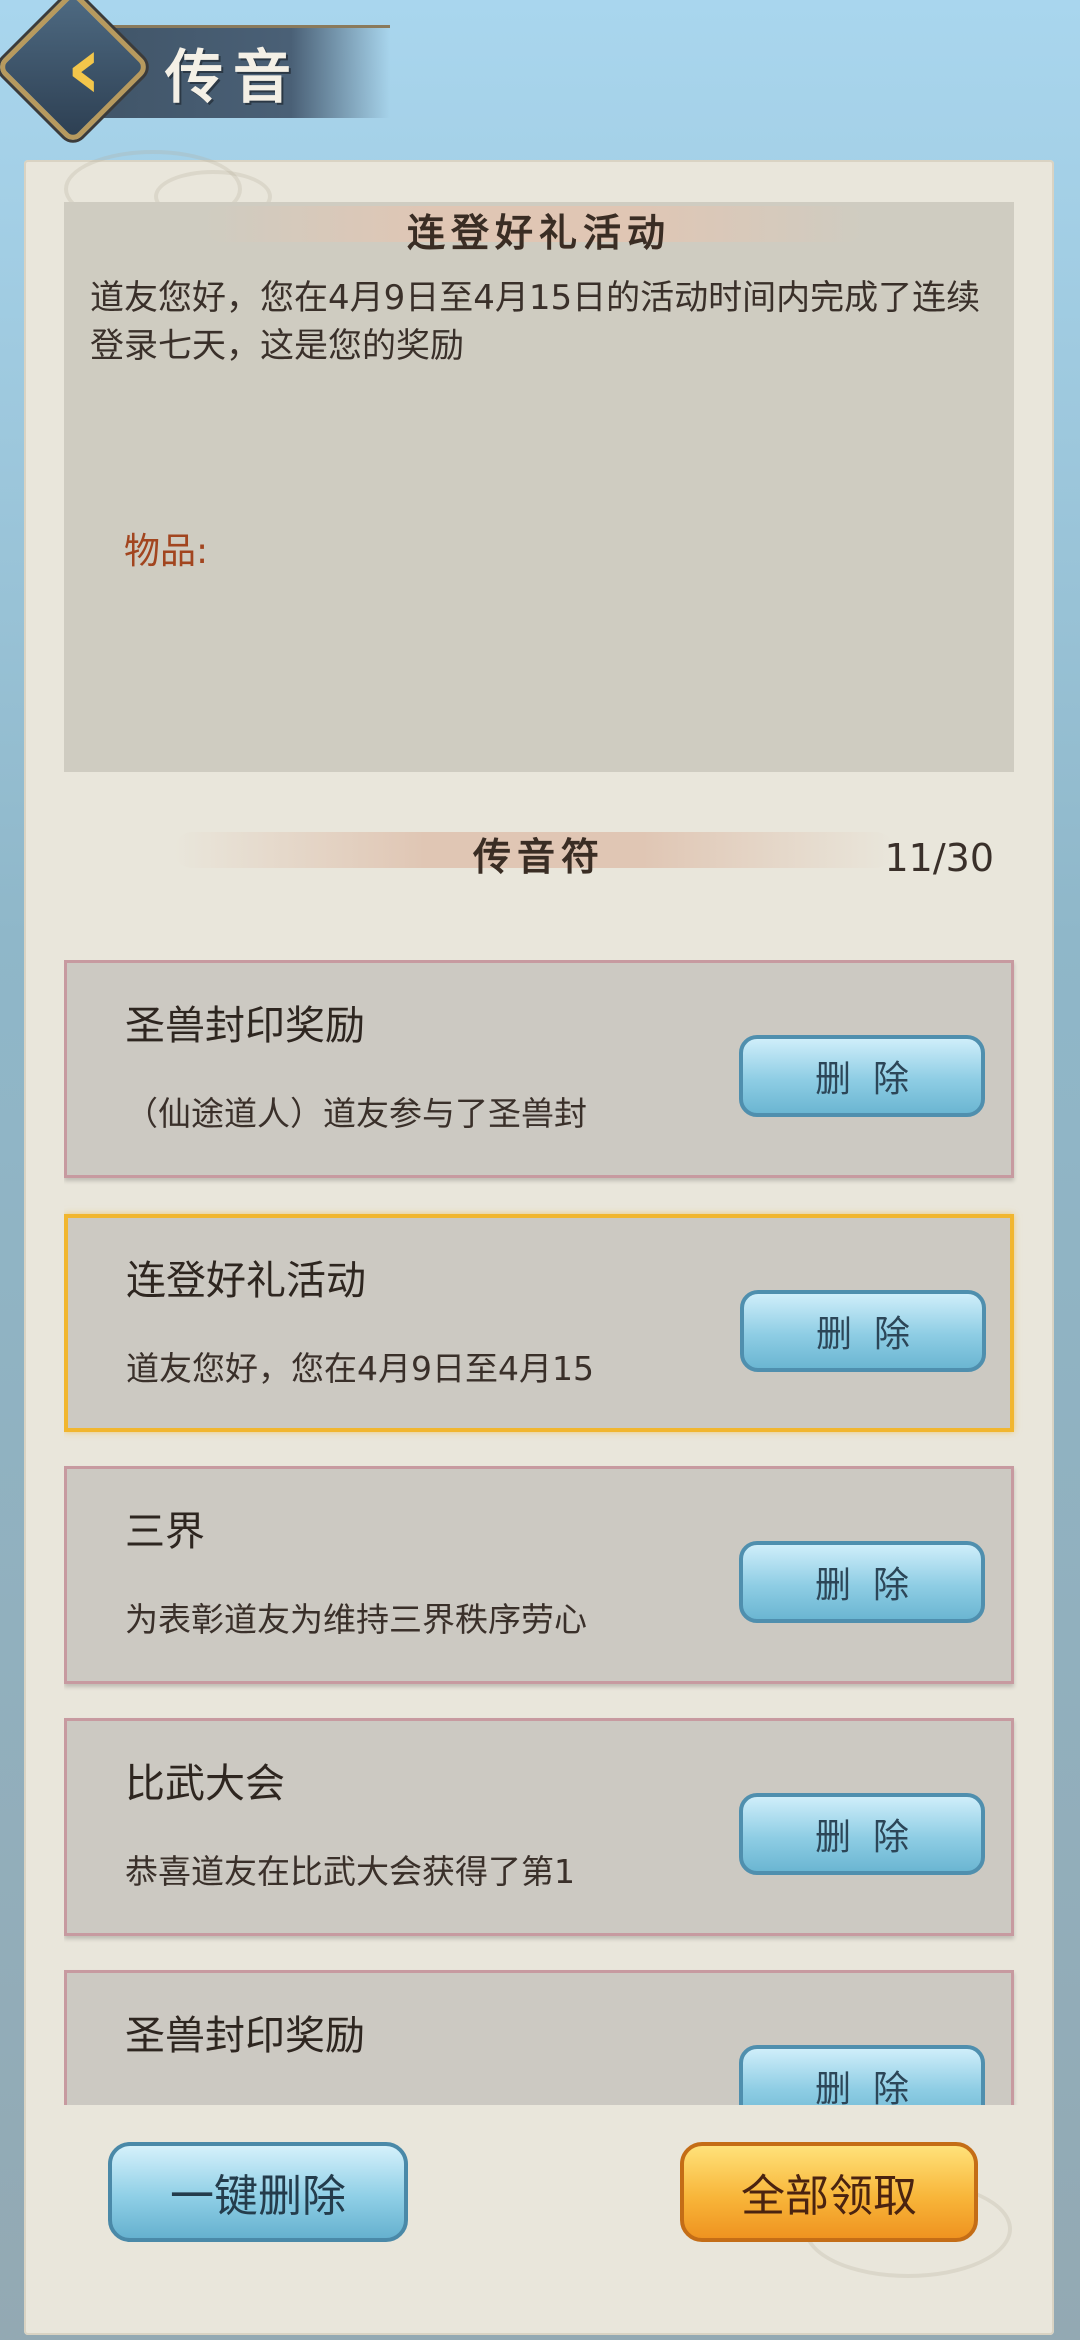  What do you see at coordinates (538, 232) in the screenshot?
I see `message-title: 连登好礼活动` at bounding box center [538, 232].